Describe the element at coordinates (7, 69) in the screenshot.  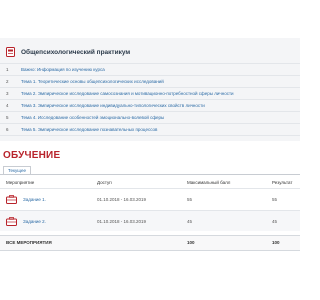
I see `topic-number: 1` at that location.